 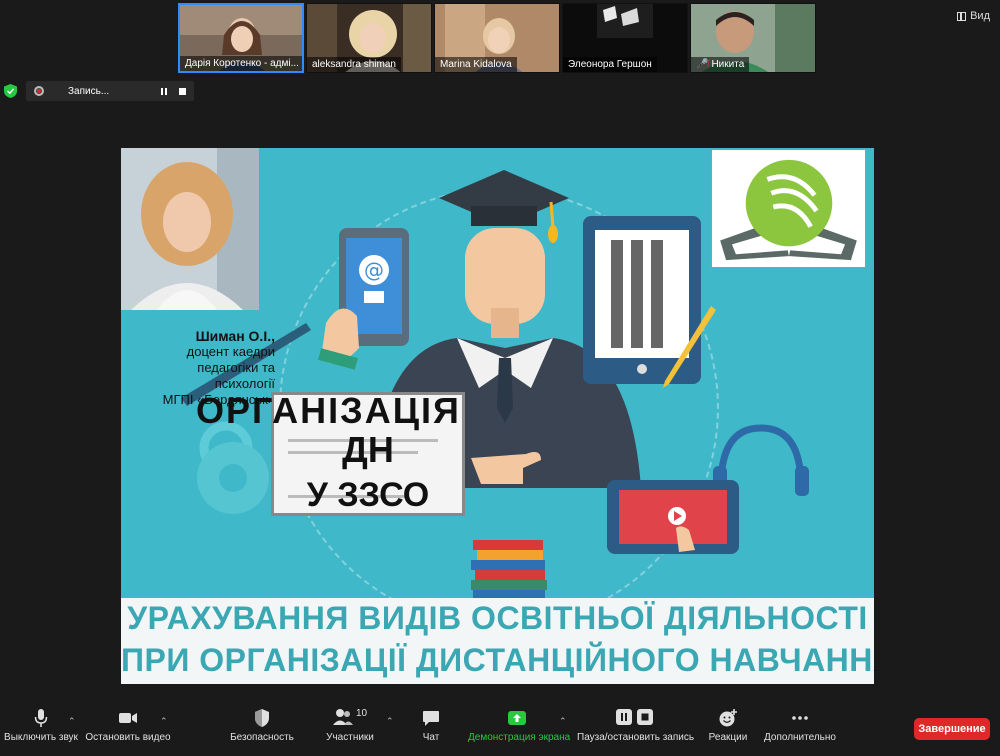 I want to click on more-button-label: Дополнительно, so click(x=800, y=737).